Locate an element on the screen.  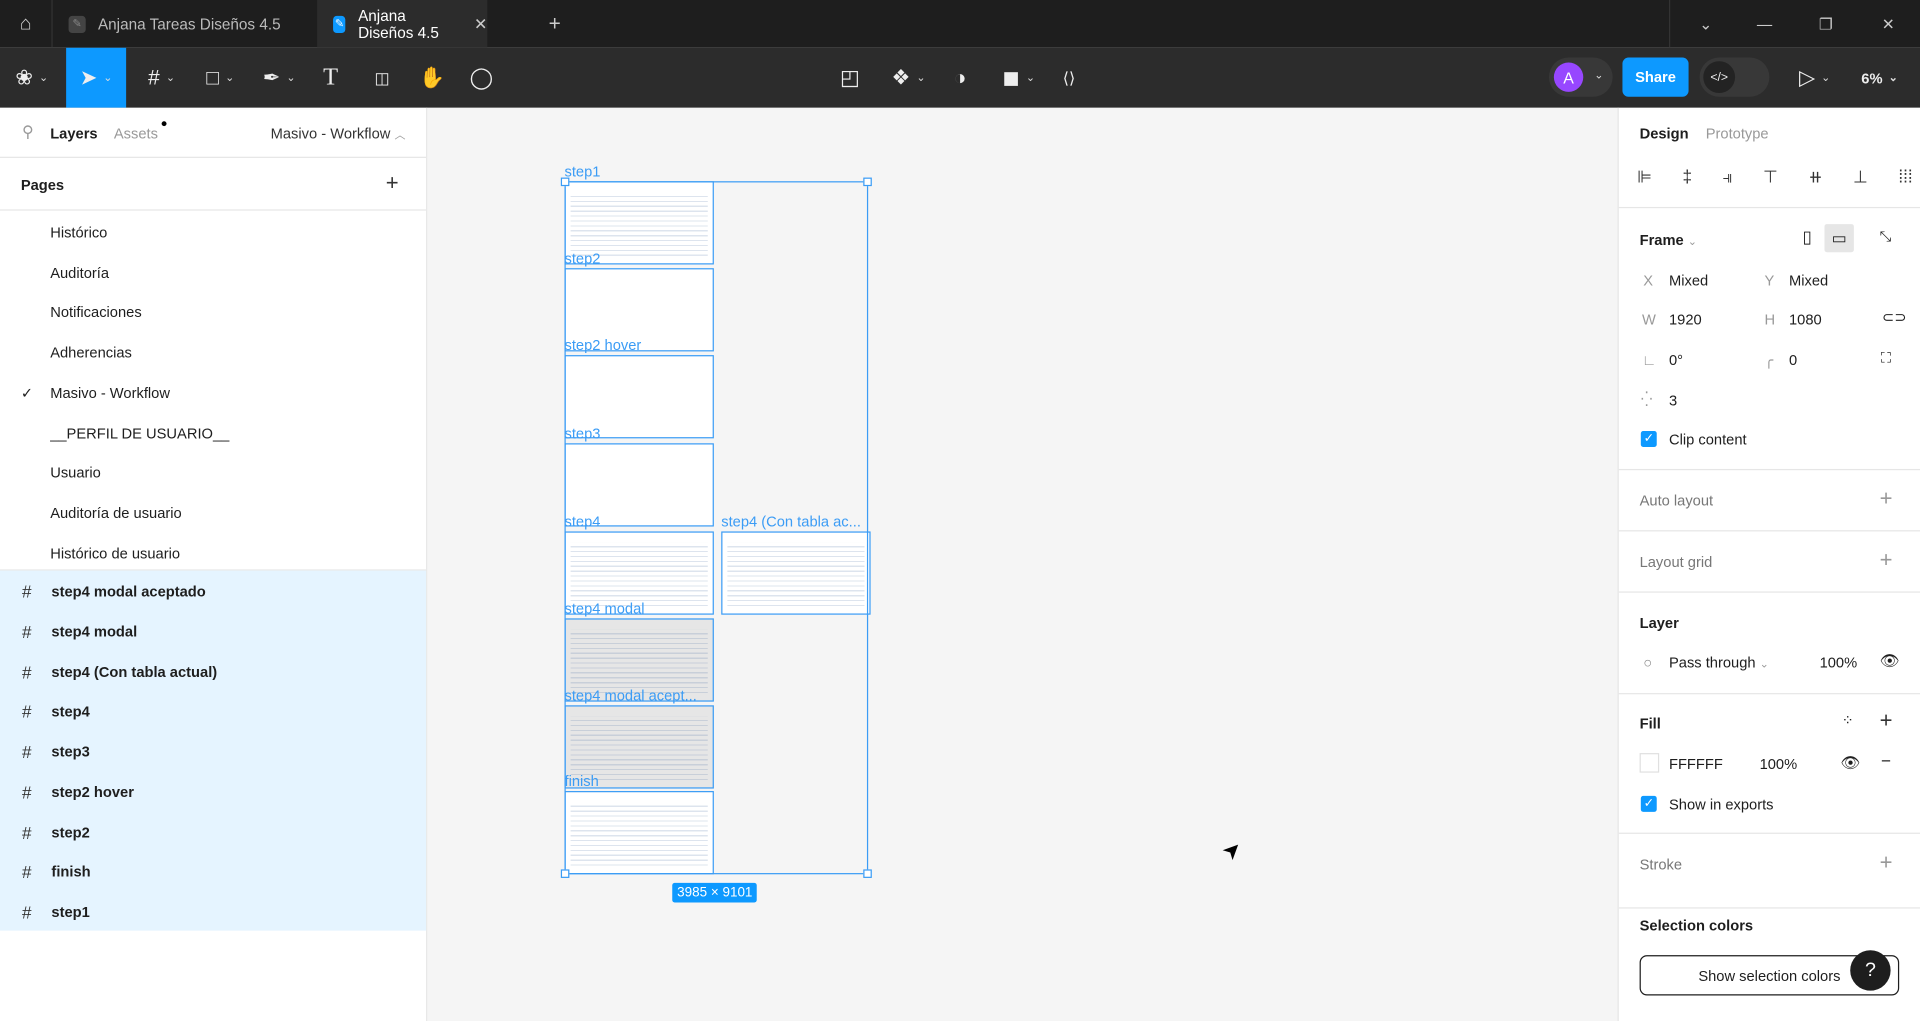
page-item: Usuario is located at coordinates (213, 472).